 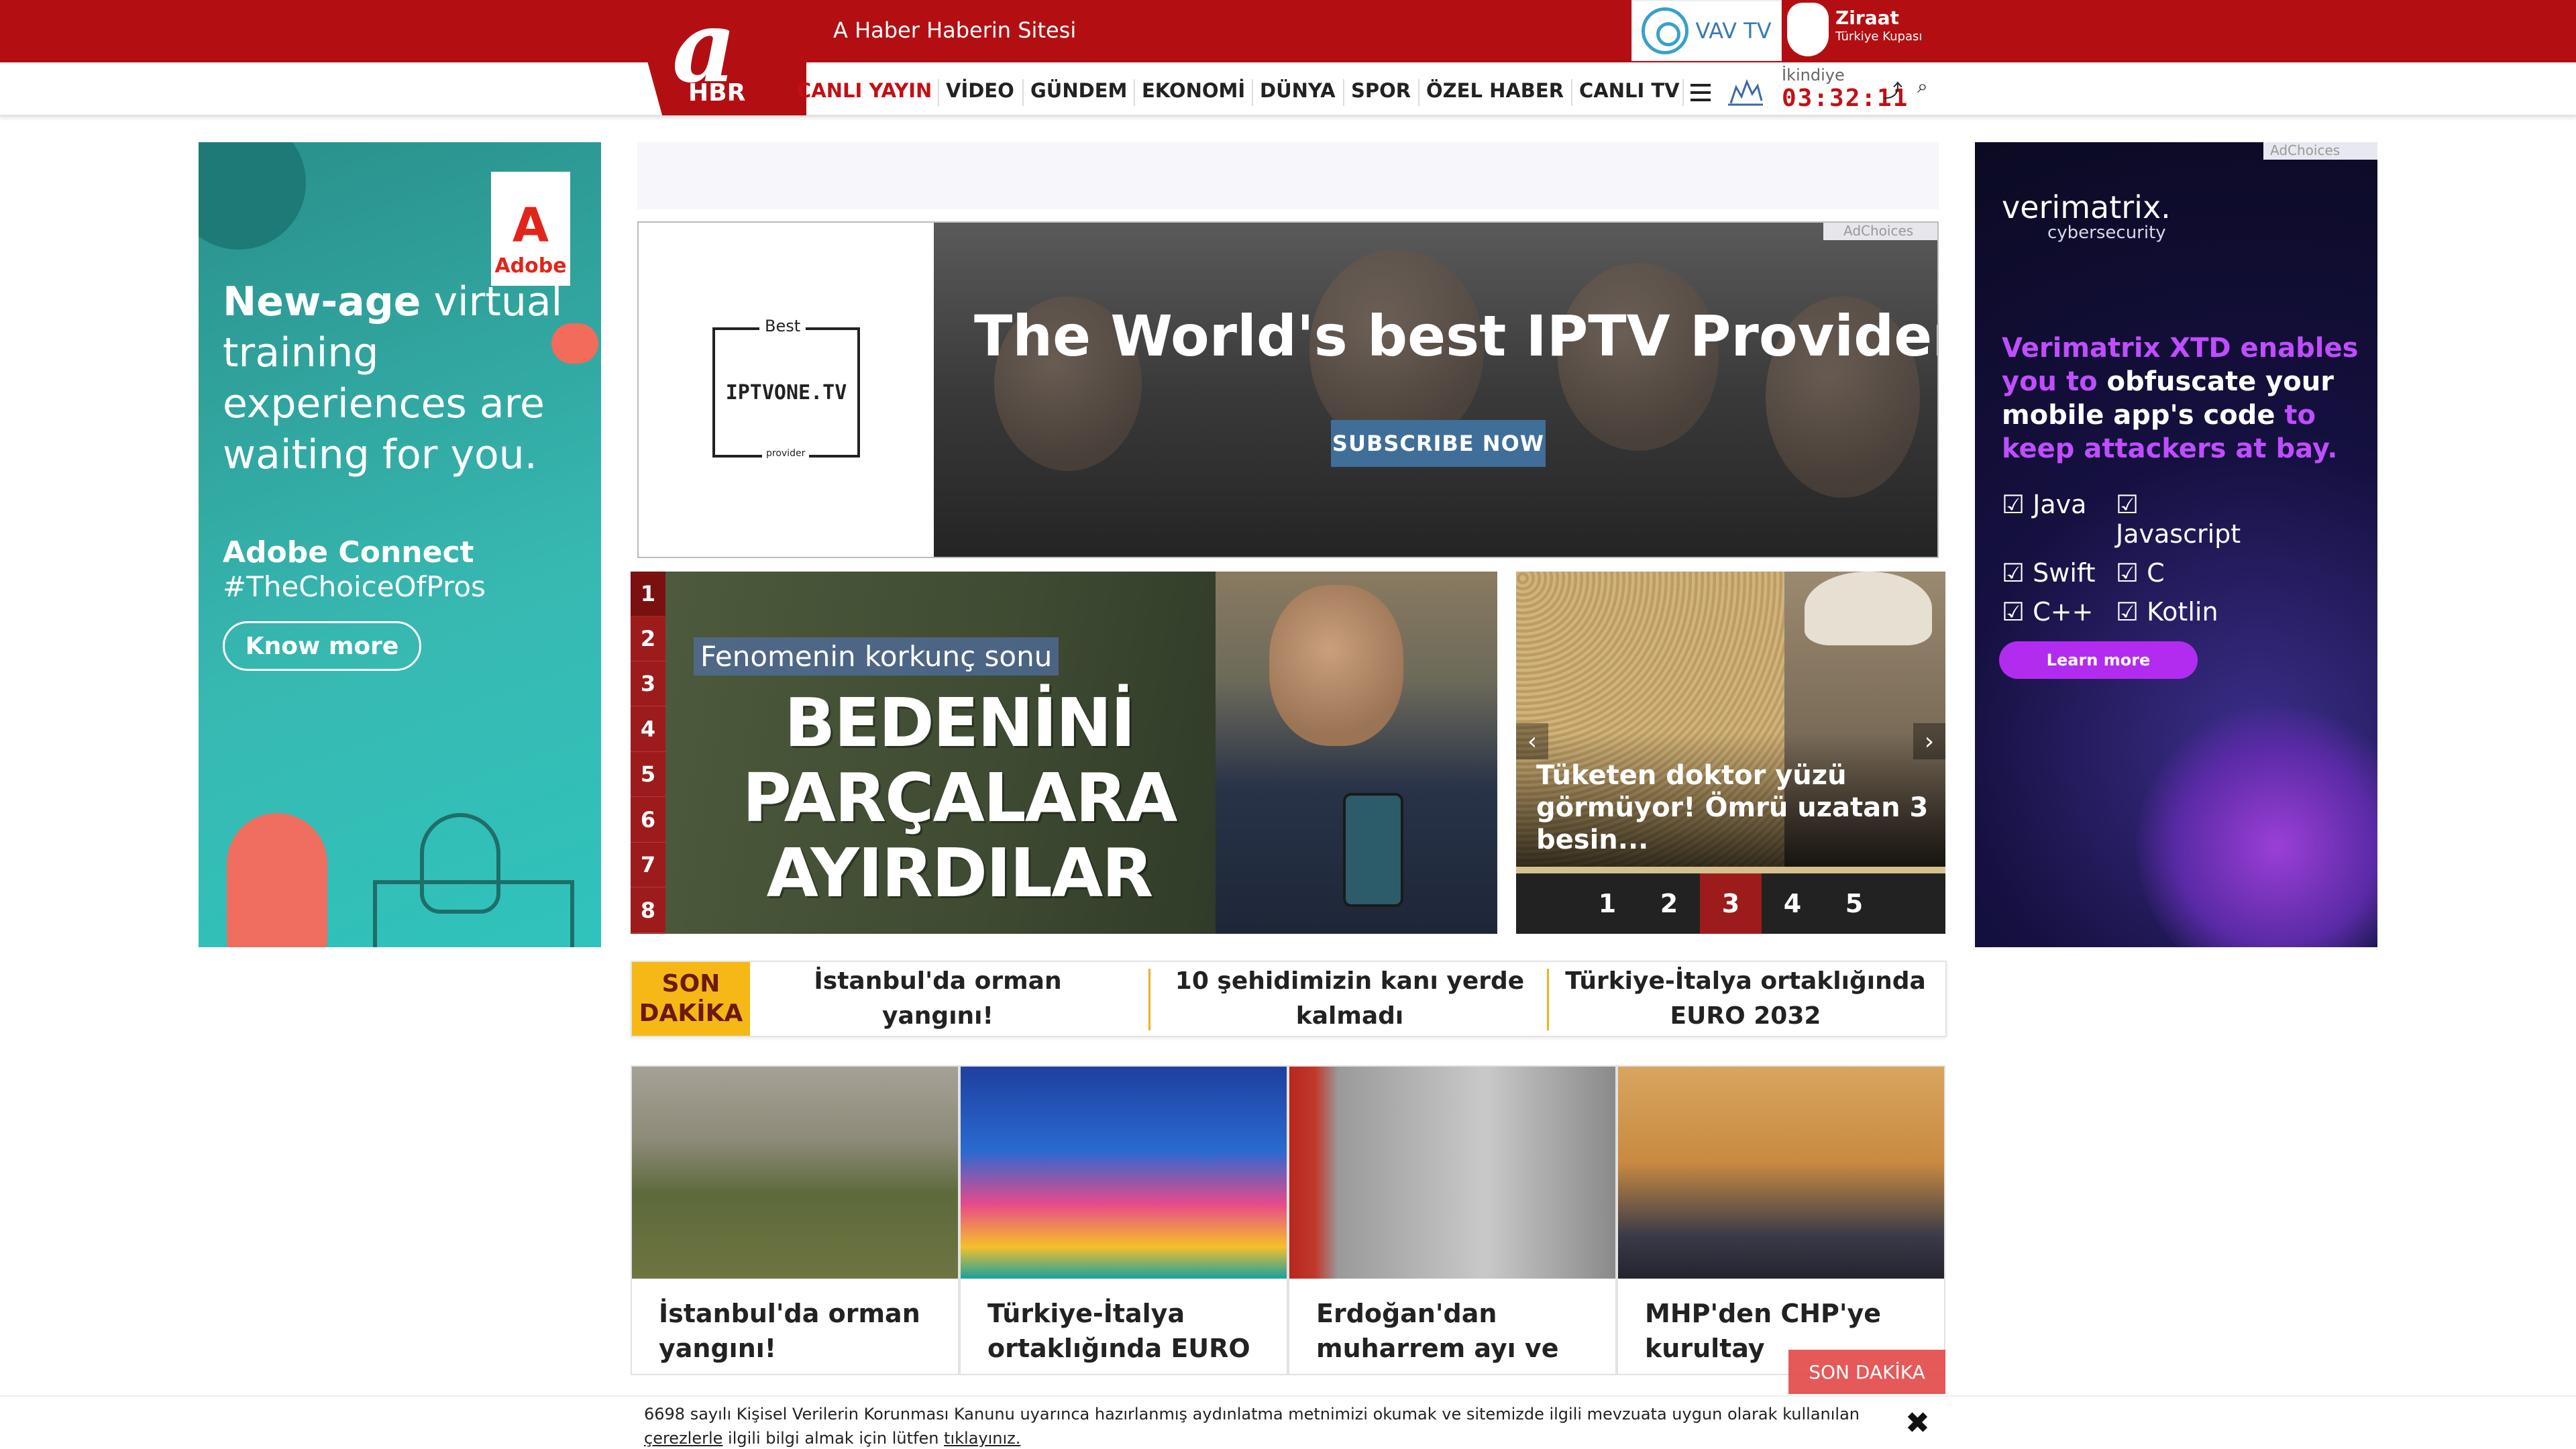 What do you see at coordinates (1866, 1372) in the screenshot?
I see `son-dakika-tag: SON DAKİKA` at bounding box center [1866, 1372].